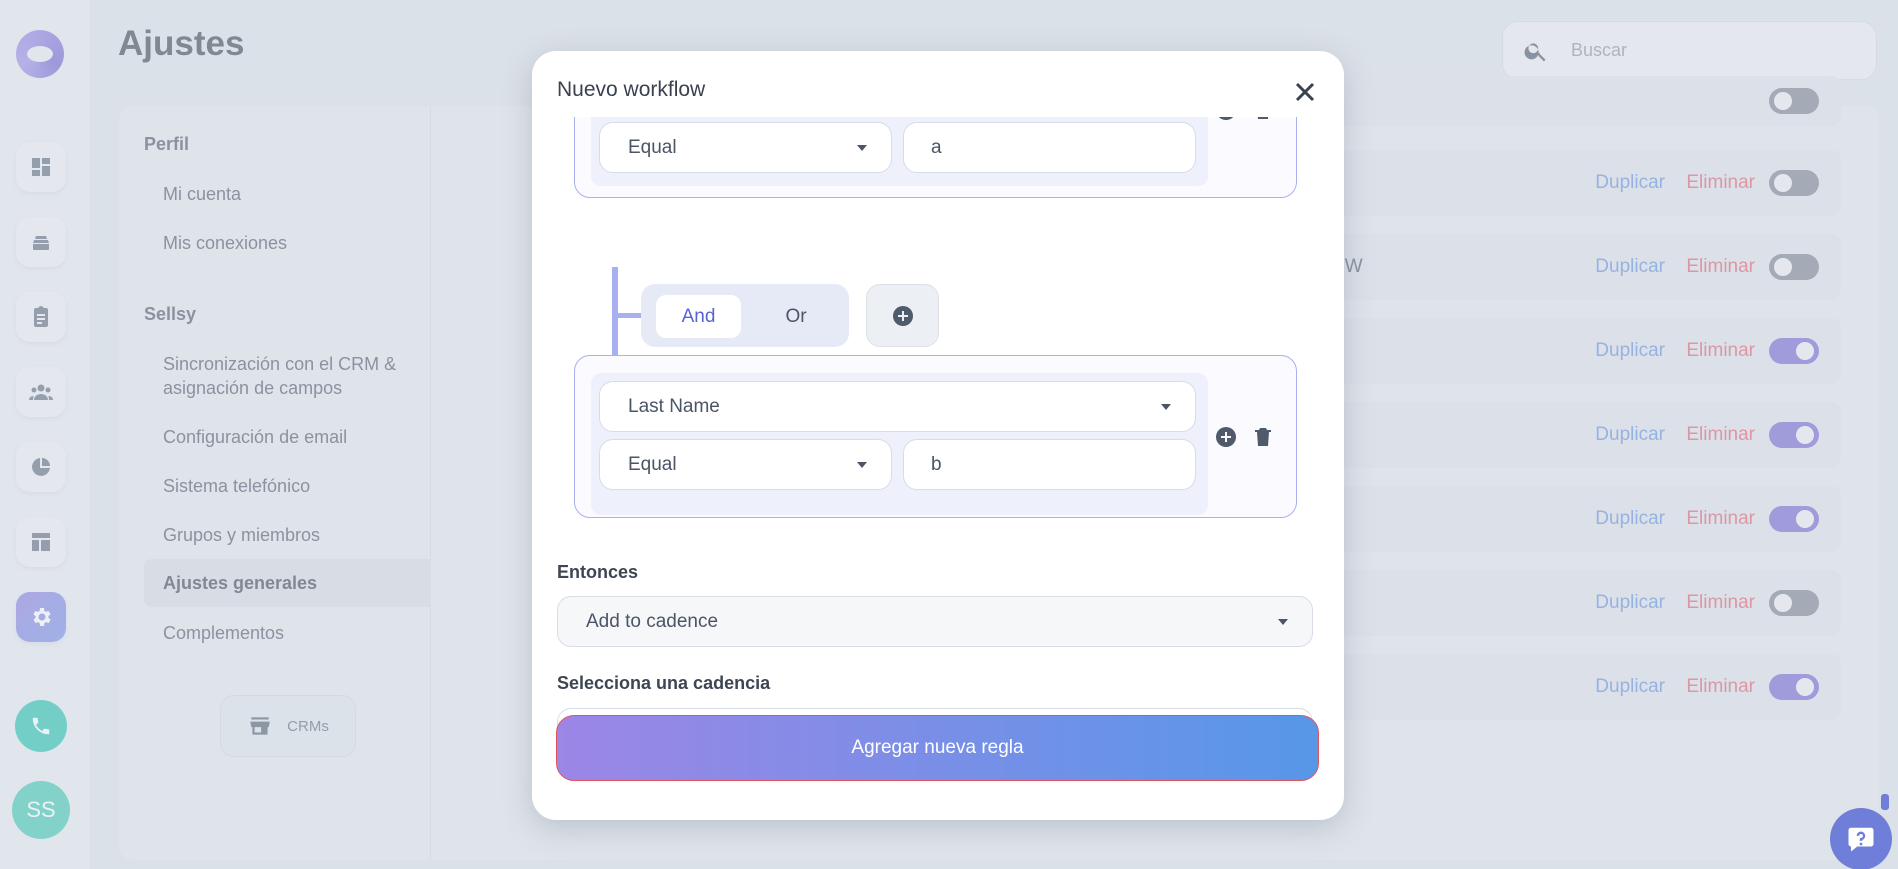 This screenshot has width=1898, height=869. Describe the element at coordinates (1049, 147) in the screenshot. I see `value-input: a` at that location.